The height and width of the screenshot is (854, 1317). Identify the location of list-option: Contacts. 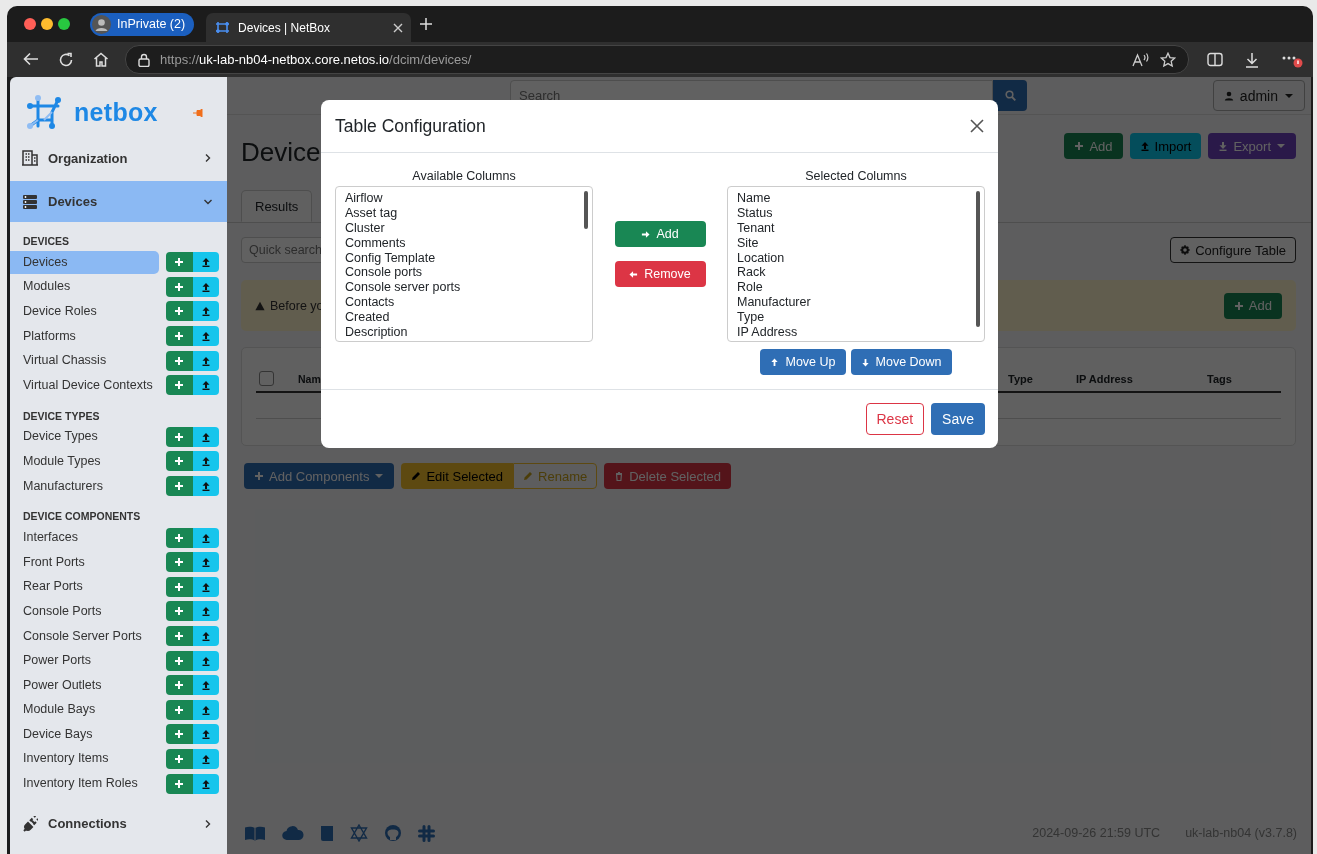
(464, 303).